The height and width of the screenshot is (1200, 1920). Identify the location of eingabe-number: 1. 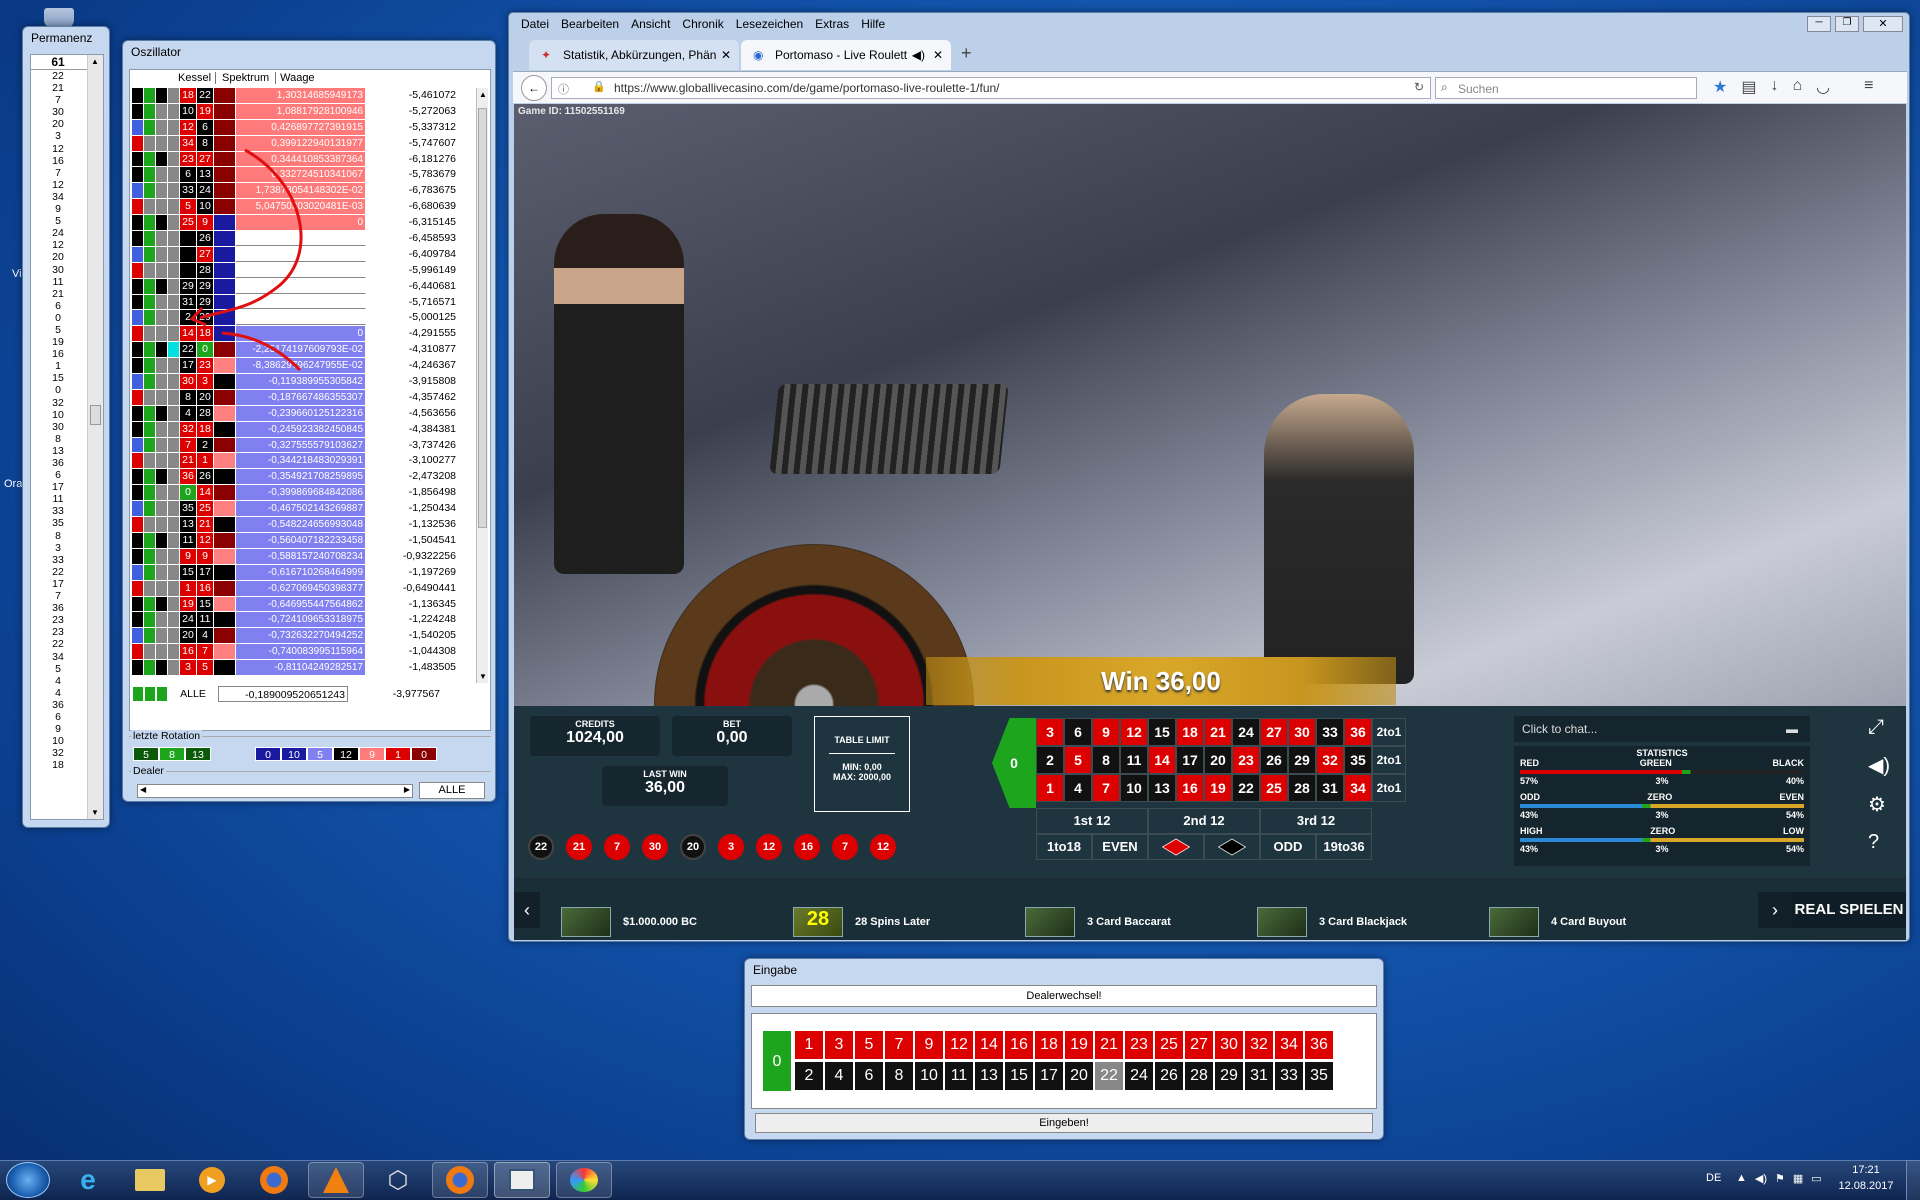
(809, 1045).